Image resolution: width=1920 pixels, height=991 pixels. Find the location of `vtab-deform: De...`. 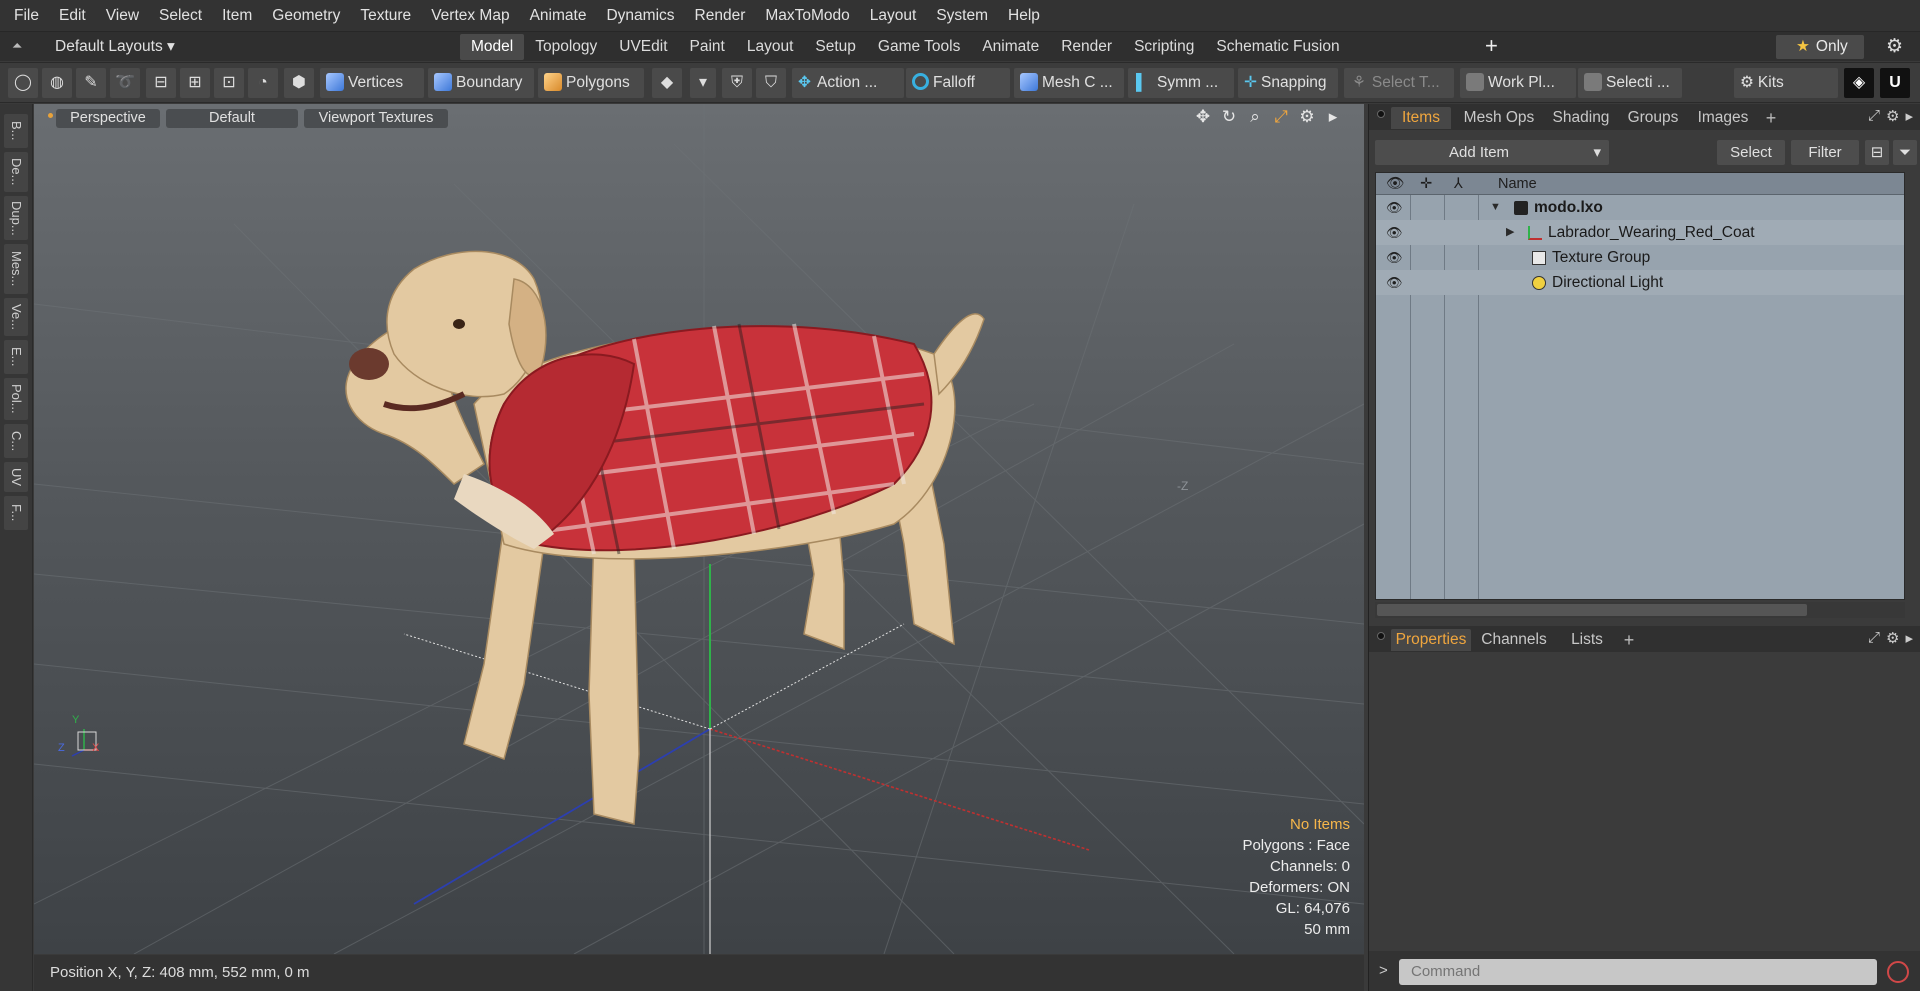

vtab-deform: De... is located at coordinates (16, 172).